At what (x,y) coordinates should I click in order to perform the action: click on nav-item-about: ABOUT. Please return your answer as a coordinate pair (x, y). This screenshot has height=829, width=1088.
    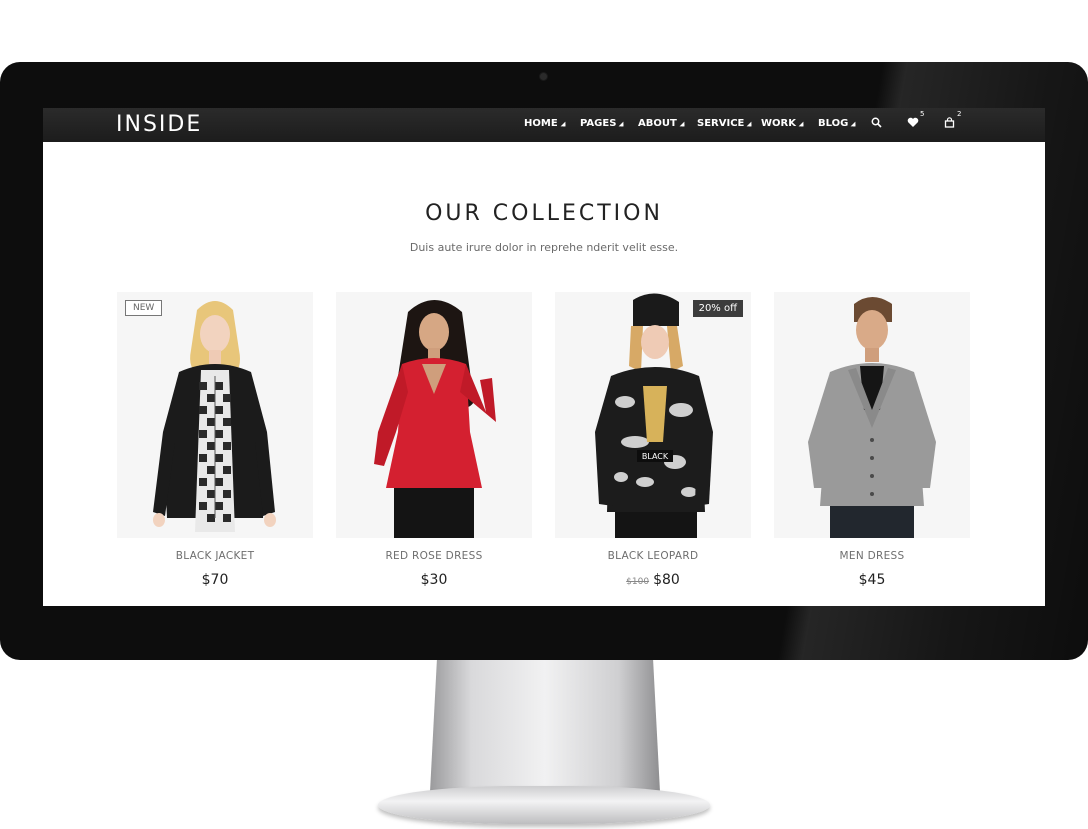
    Looking at the image, I should click on (661, 123).